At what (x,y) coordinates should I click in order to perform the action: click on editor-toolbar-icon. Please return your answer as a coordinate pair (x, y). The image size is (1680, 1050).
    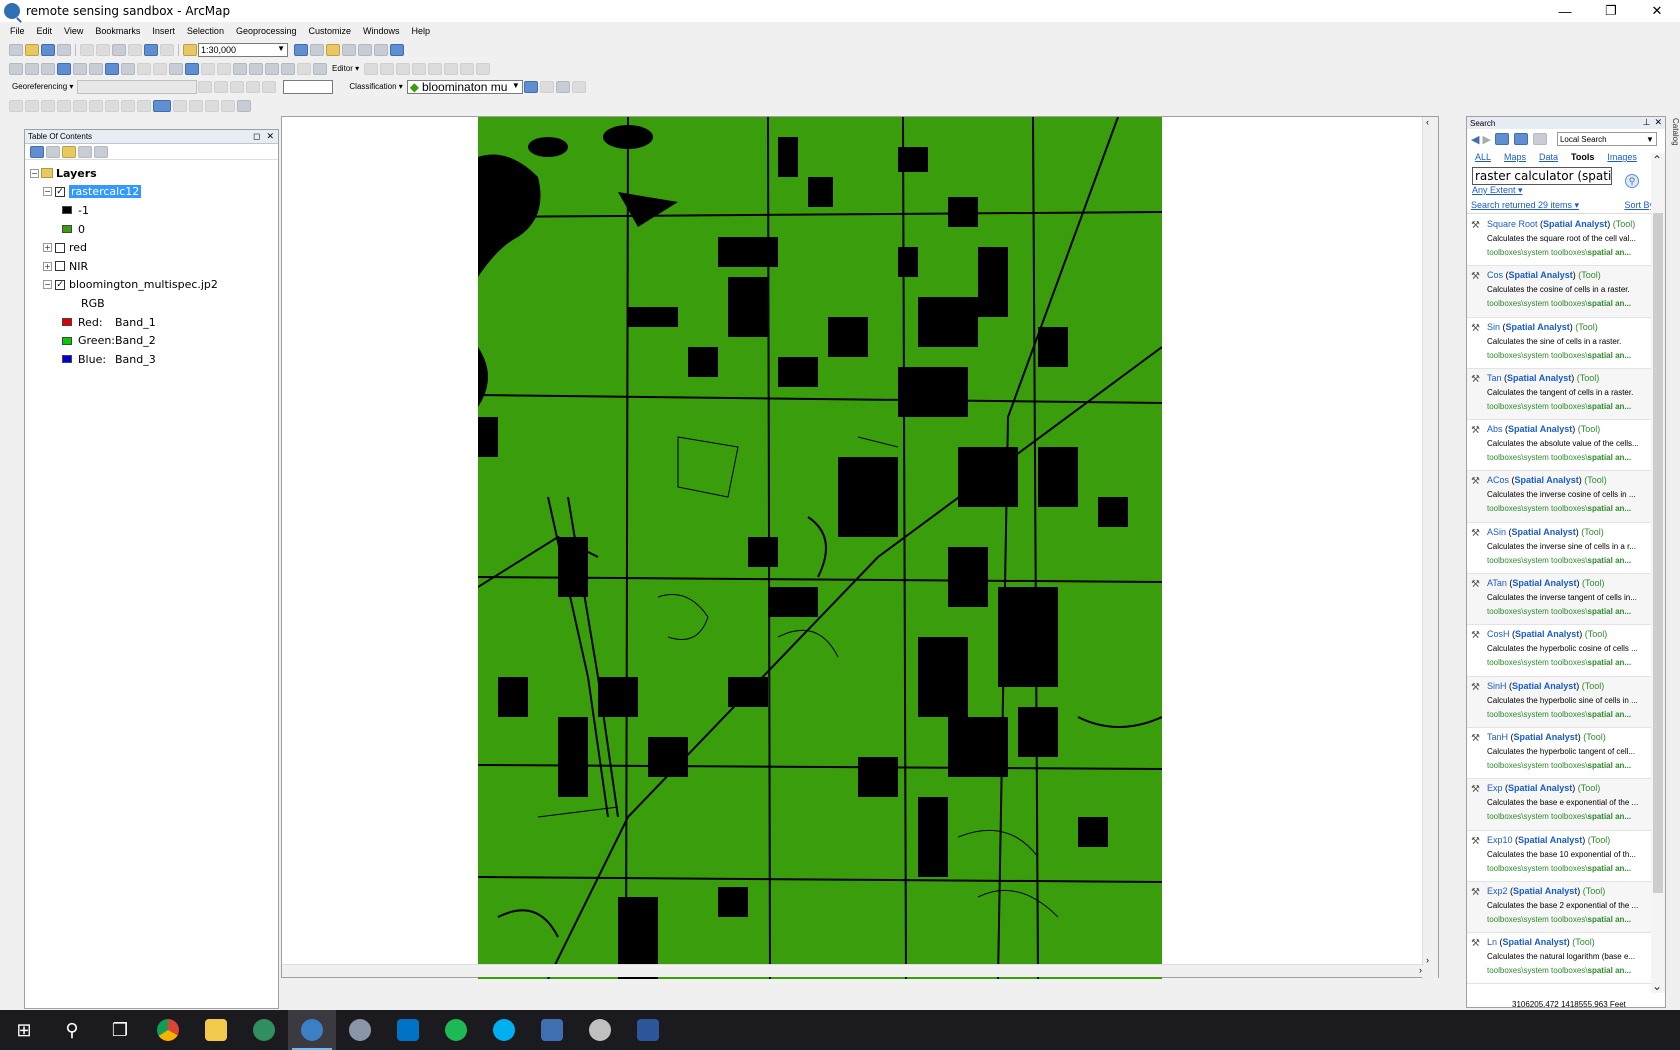
    Looking at the image, I should click on (301, 49).